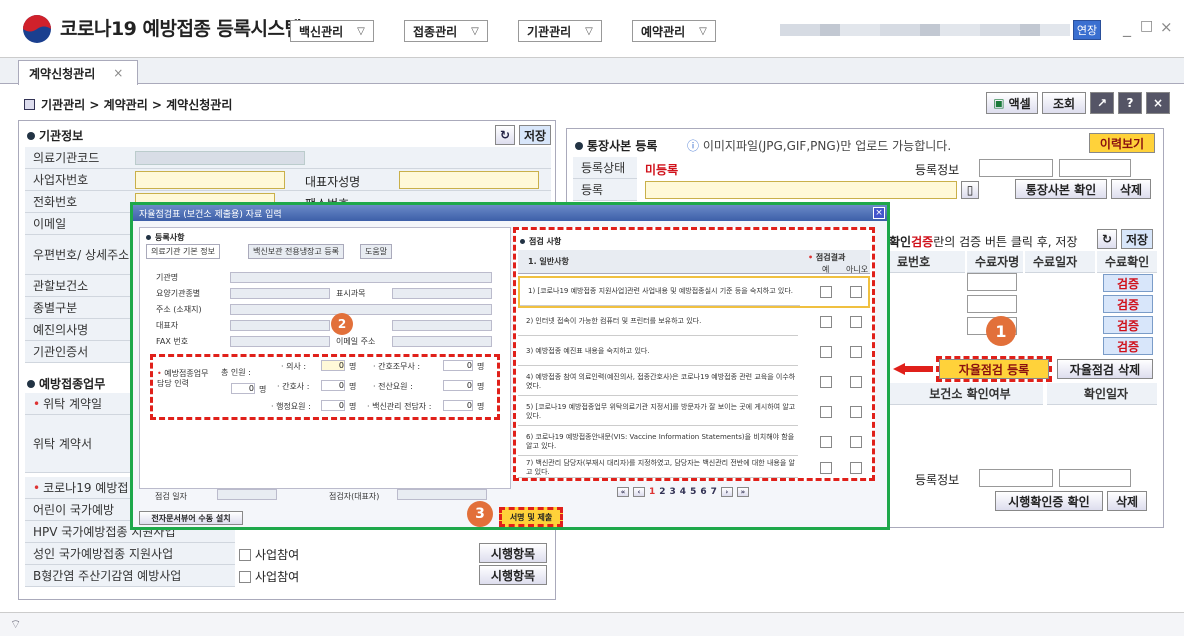 Image resolution: width=1184 pixels, height=636 pixels. I want to click on popout-icon: ↗, so click(1102, 103).